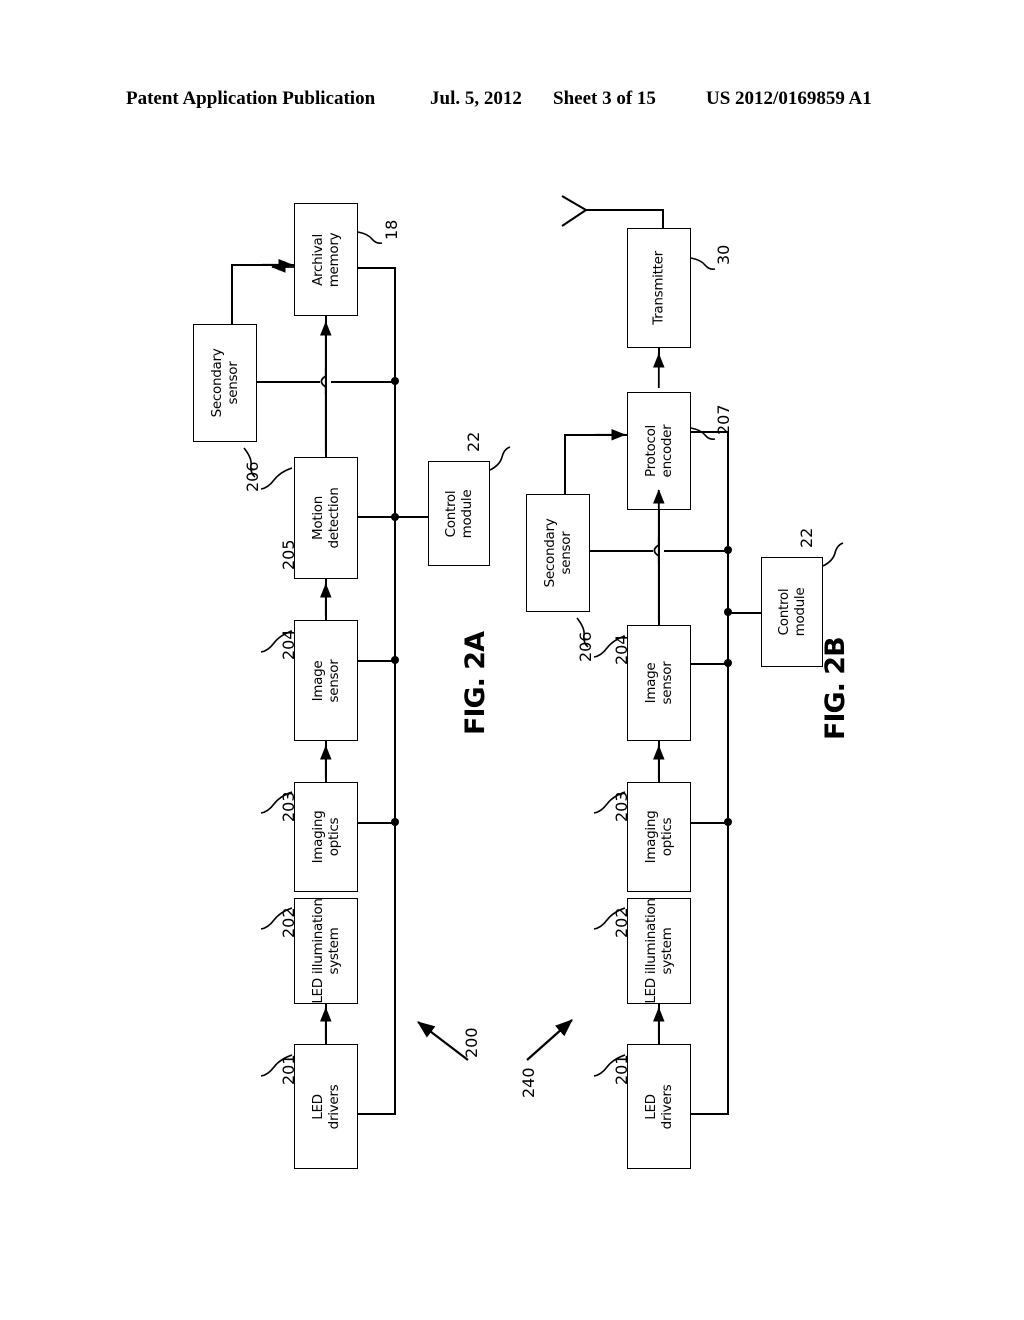 The height and width of the screenshot is (1320, 1024). What do you see at coordinates (596, 435) in the screenshot?
I see `fig2b-secondary-to-encoder-horz` at bounding box center [596, 435].